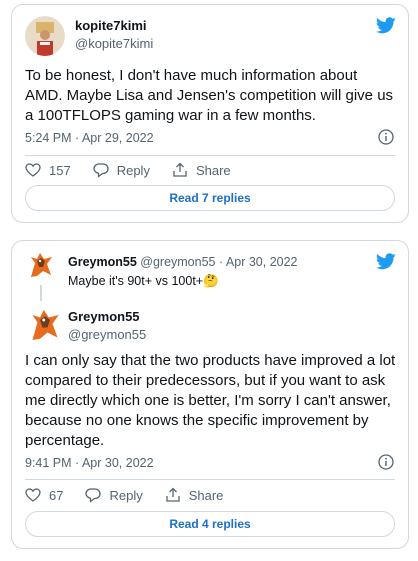  Describe the element at coordinates (41, 293) in the screenshot. I see `thread-line` at that location.